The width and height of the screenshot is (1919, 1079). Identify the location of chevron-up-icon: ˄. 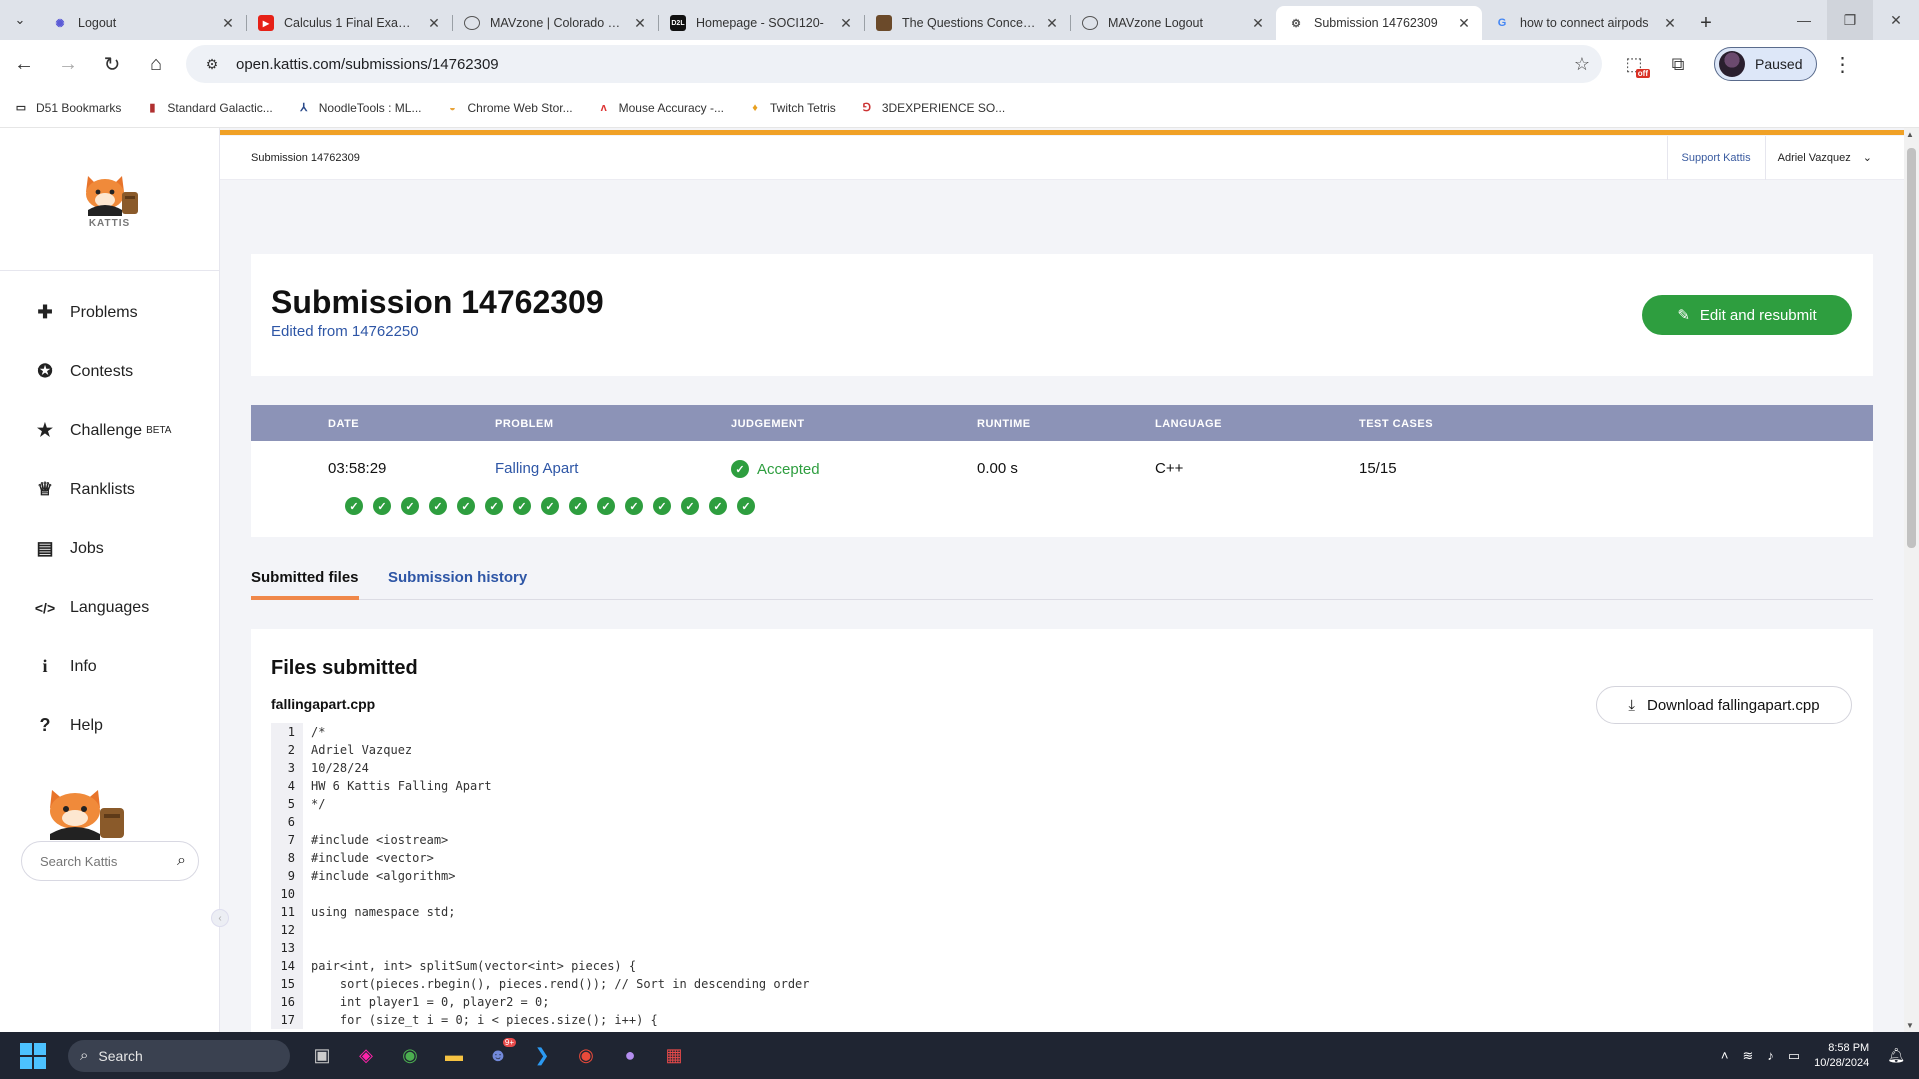
(1725, 1055).